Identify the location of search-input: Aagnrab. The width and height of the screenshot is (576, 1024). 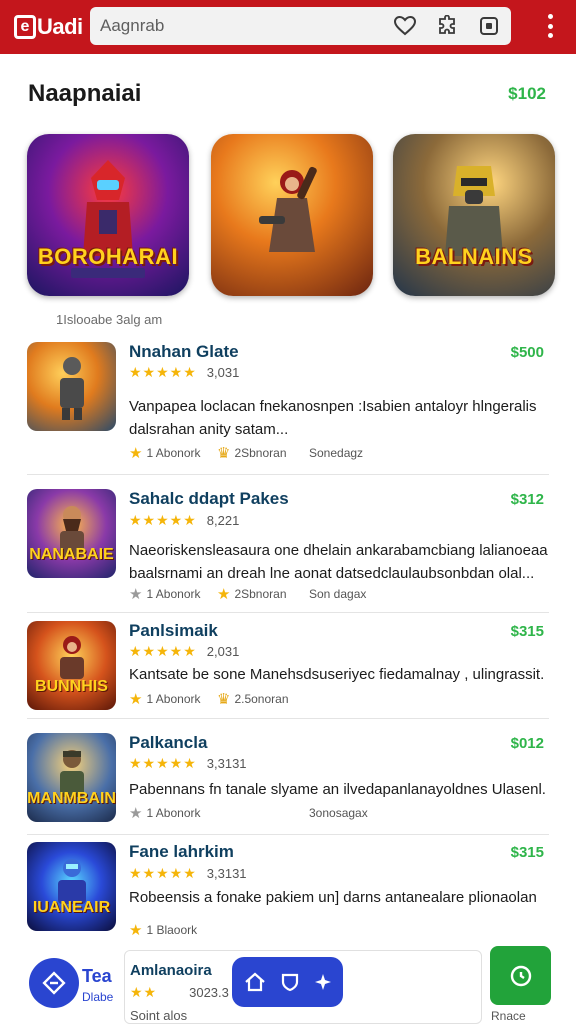
(132, 26).